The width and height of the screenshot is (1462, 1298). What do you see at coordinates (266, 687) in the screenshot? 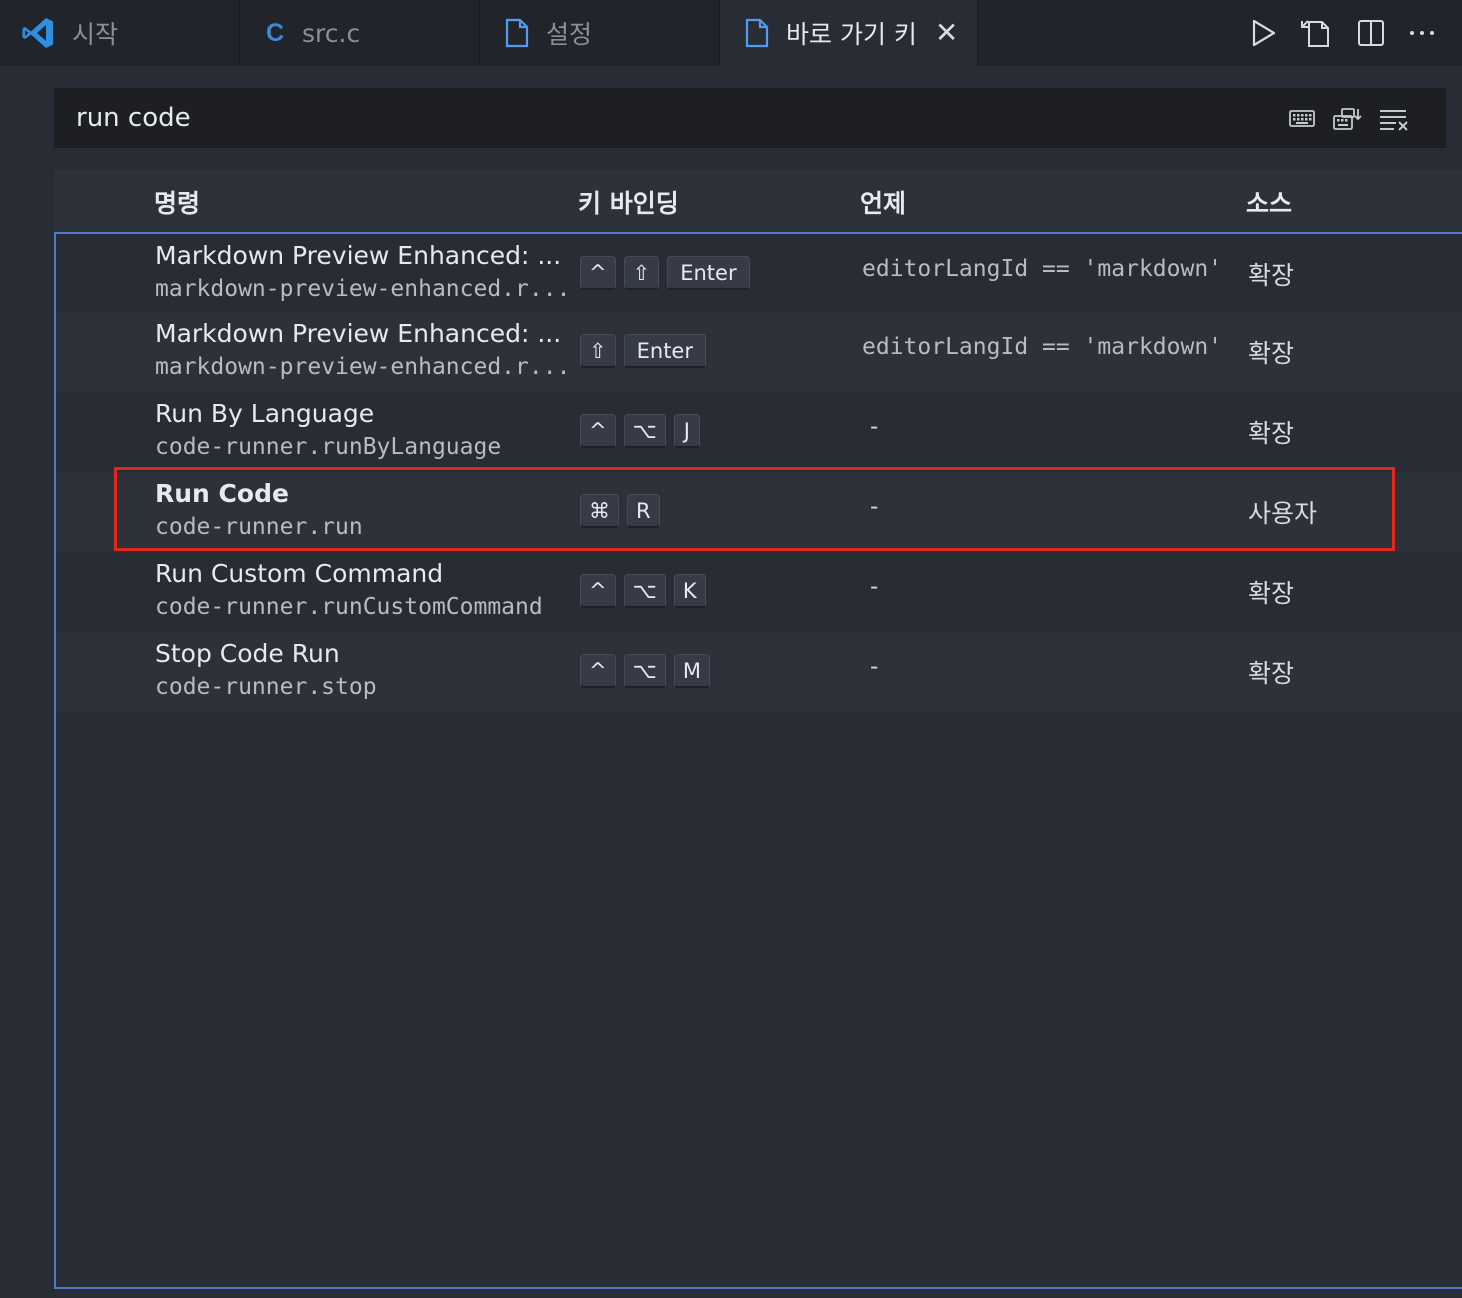
I see `command-id: code-runner.stop` at bounding box center [266, 687].